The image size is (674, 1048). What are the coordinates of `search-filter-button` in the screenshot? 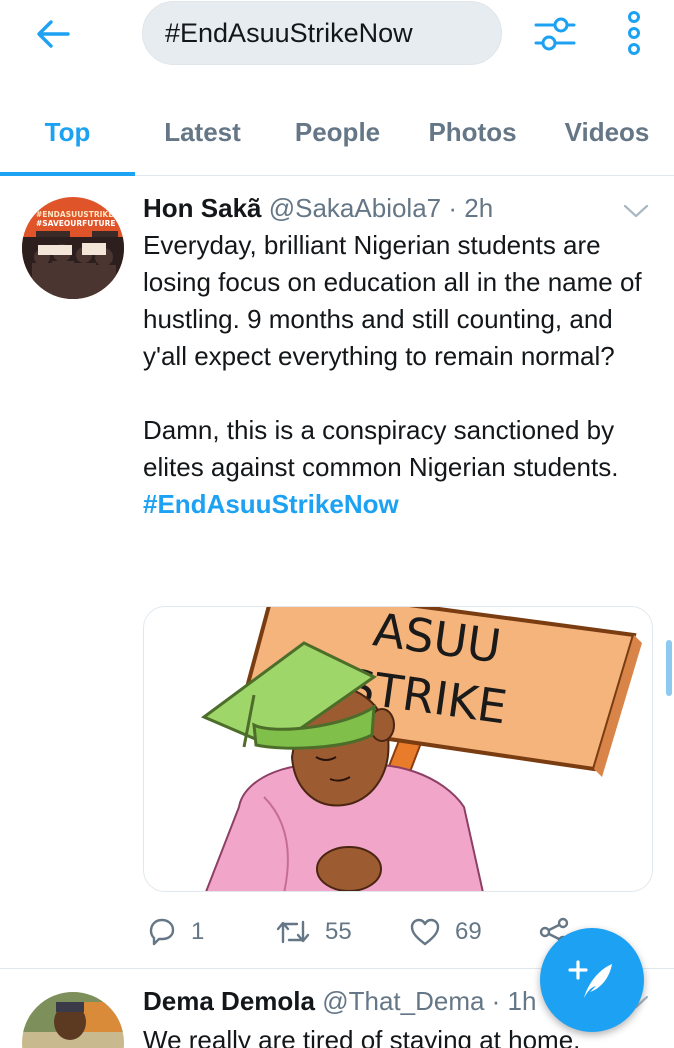 It's located at (555, 34).